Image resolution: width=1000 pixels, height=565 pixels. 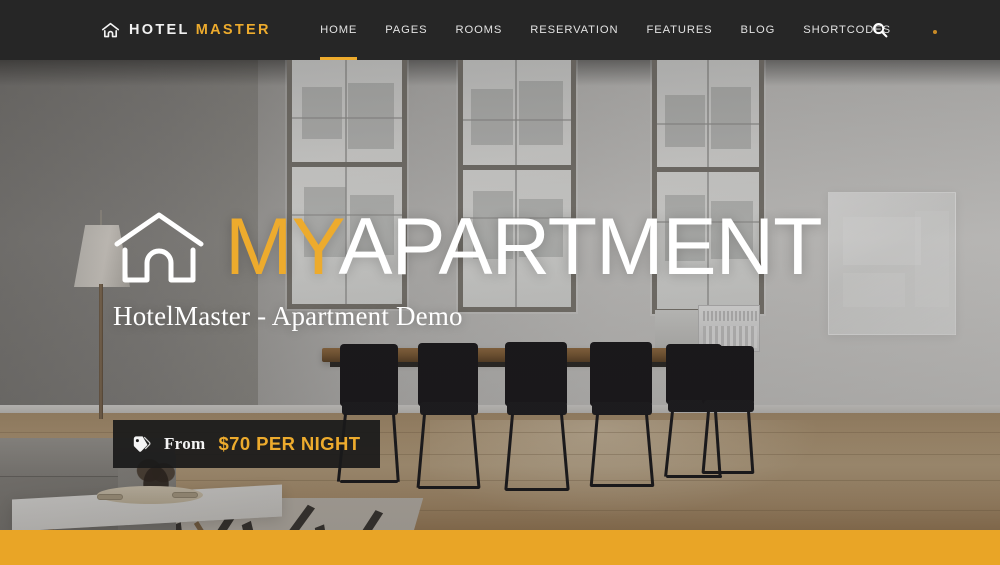 I want to click on nav-label: PAGES, so click(x=406, y=30).